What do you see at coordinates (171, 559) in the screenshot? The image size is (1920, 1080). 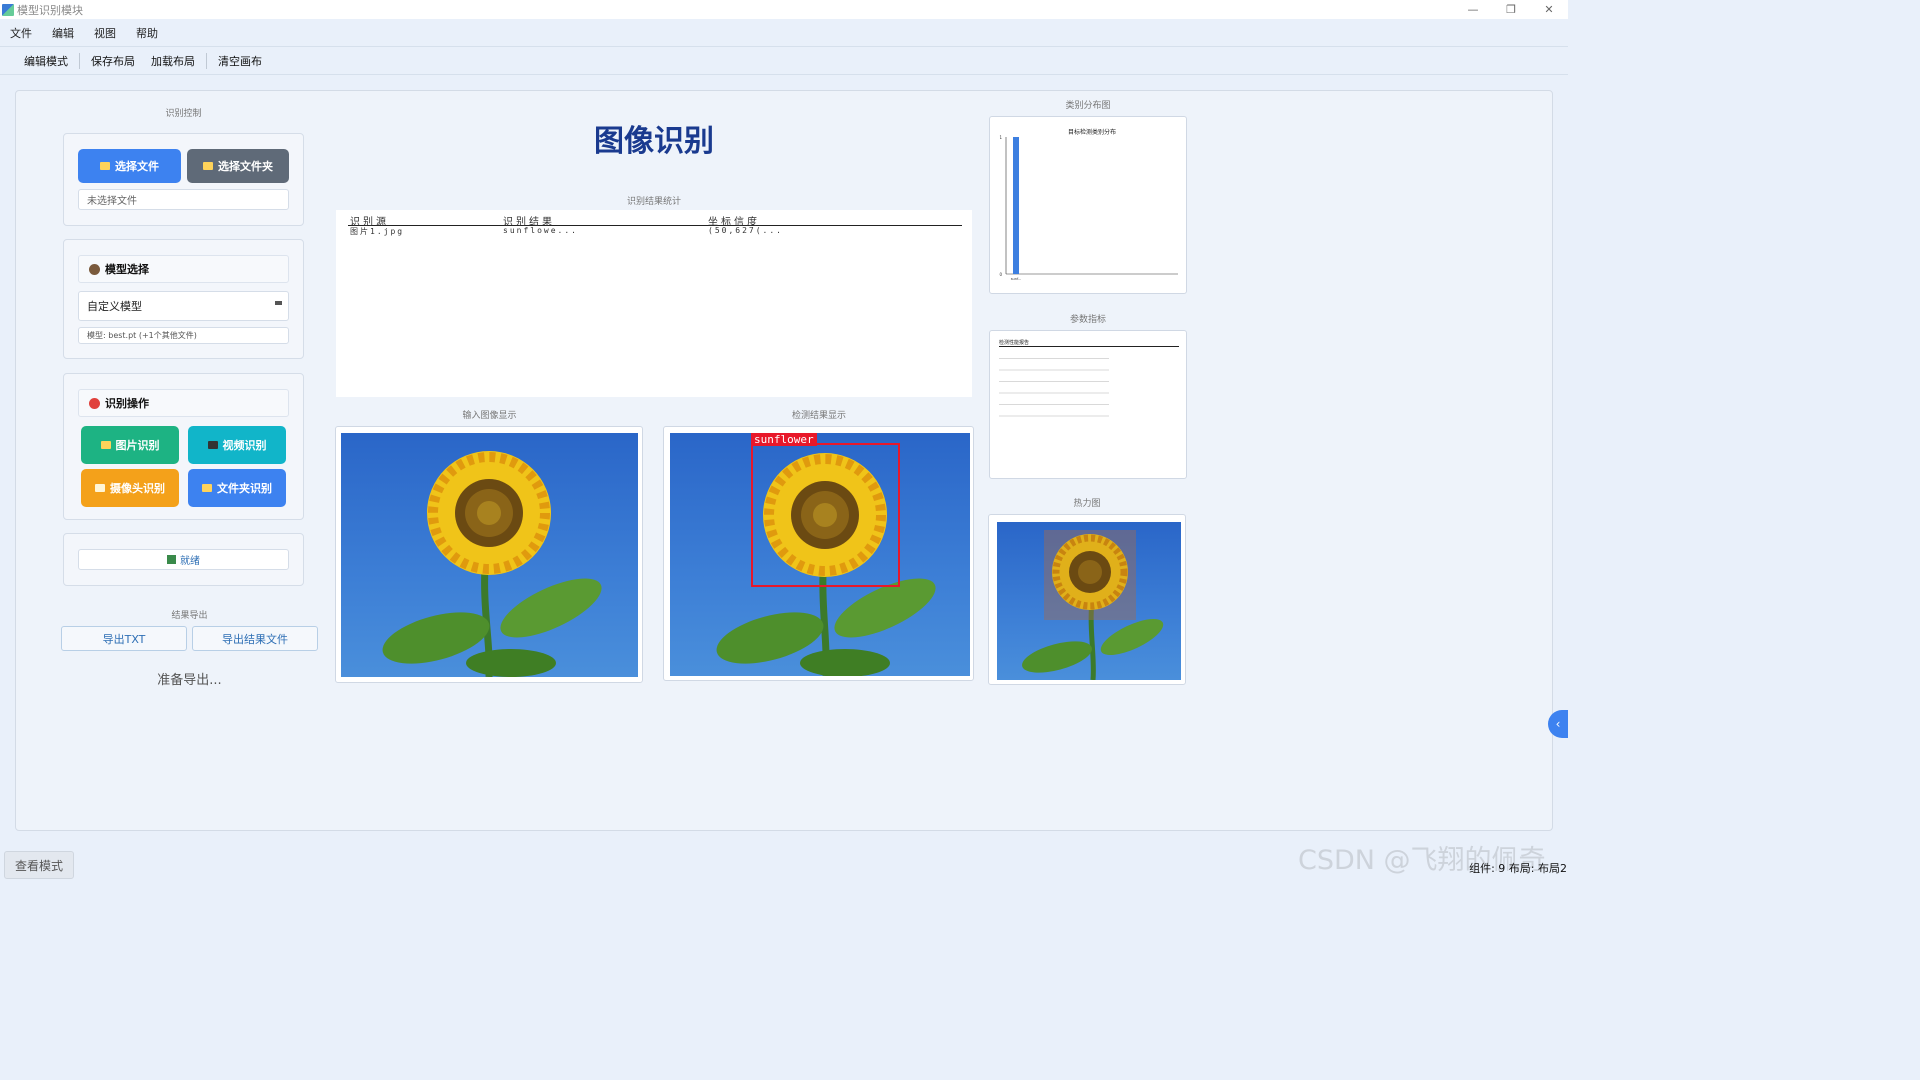 I see `chart-icon` at bounding box center [171, 559].